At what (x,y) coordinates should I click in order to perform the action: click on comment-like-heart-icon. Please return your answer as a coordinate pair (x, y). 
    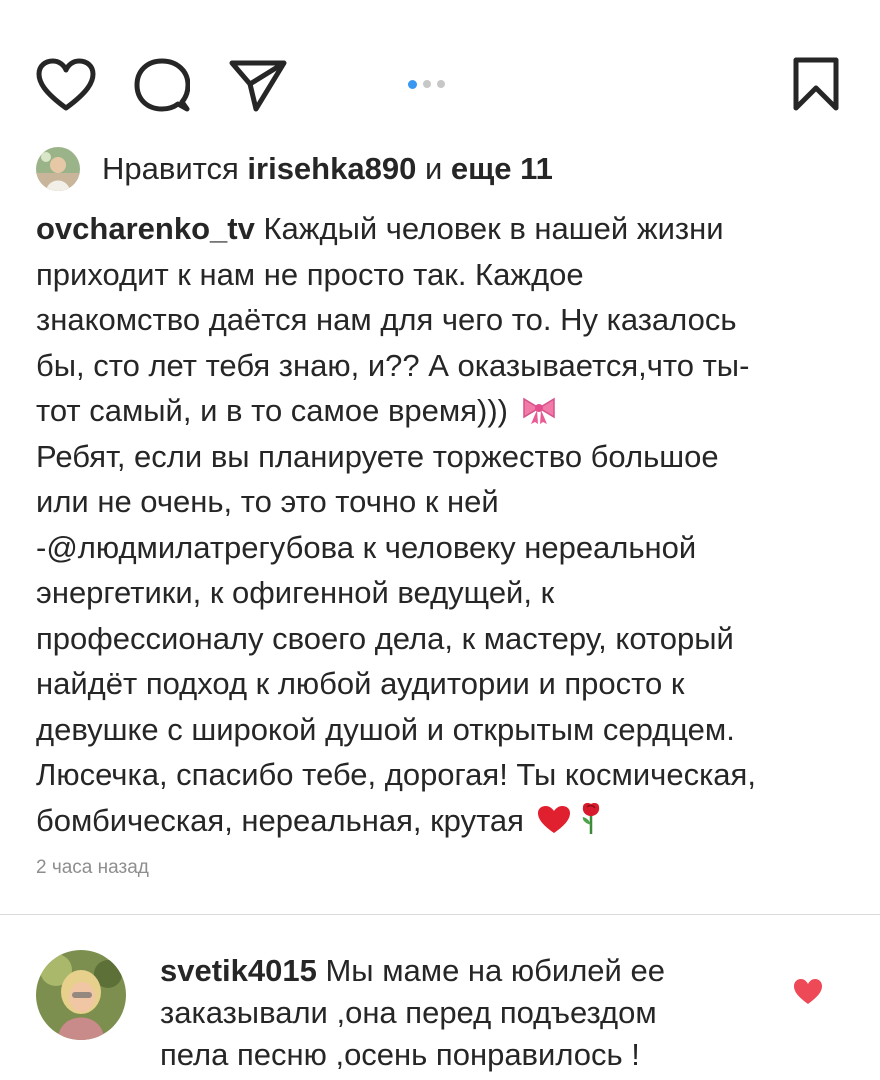
    Looking at the image, I should click on (808, 992).